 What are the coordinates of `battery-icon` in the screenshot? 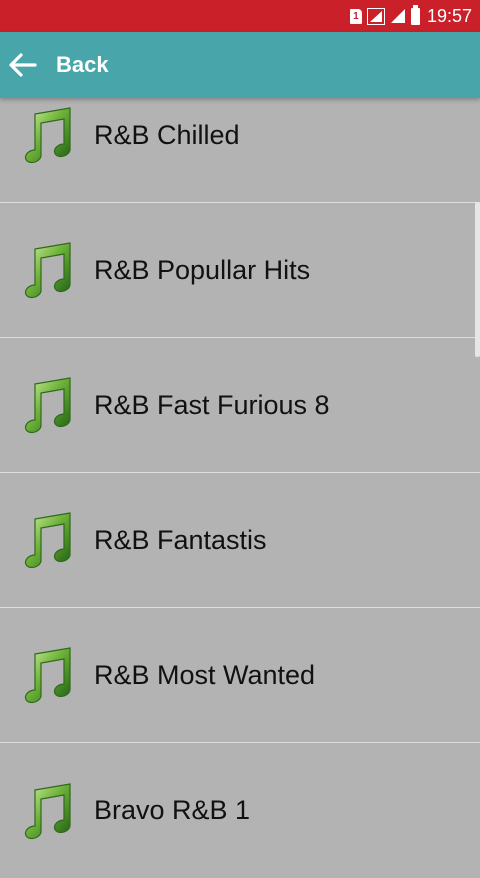 It's located at (415, 14).